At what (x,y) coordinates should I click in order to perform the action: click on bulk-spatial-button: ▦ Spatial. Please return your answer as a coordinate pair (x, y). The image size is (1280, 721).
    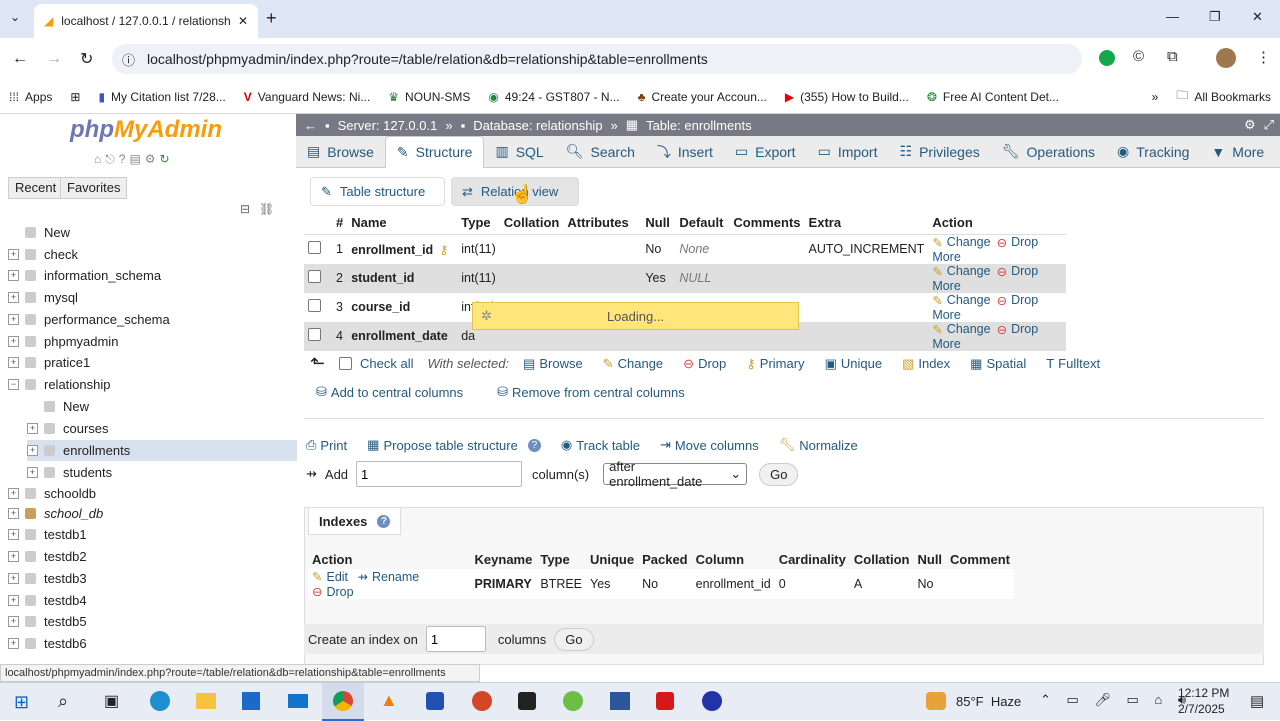
    Looking at the image, I should click on (998, 364).